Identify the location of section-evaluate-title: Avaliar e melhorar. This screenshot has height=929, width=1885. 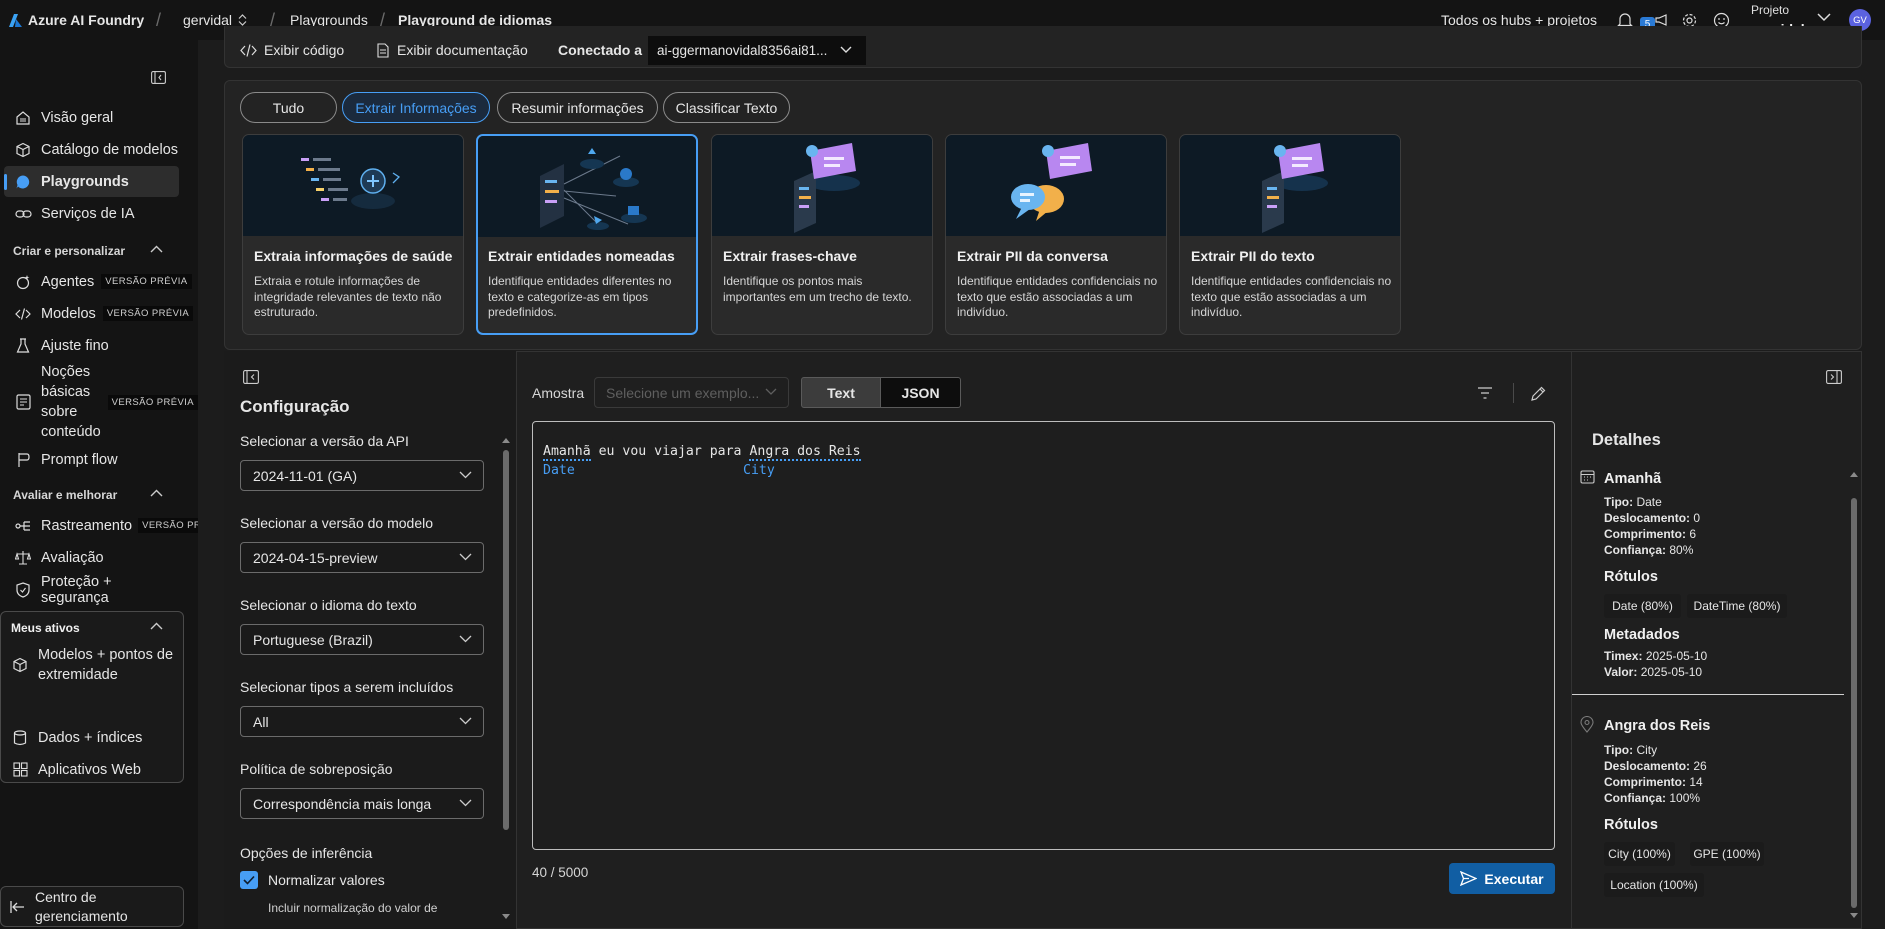
(65, 495).